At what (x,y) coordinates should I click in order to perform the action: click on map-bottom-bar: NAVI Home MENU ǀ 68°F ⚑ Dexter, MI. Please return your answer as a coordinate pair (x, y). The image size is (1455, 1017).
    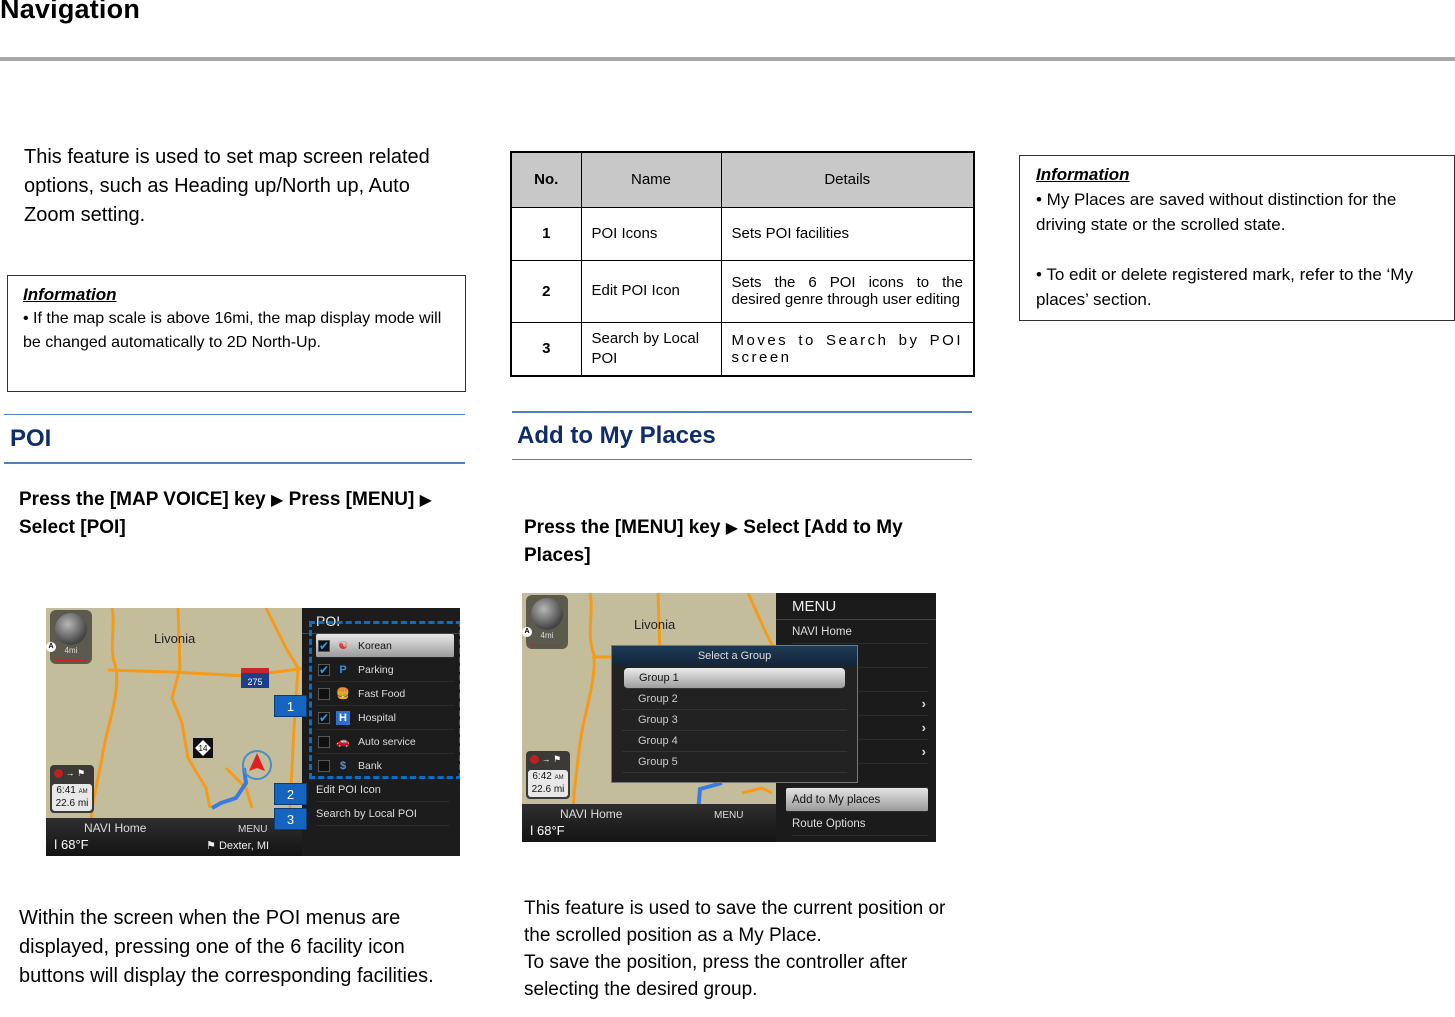
    Looking at the image, I should click on (174, 837).